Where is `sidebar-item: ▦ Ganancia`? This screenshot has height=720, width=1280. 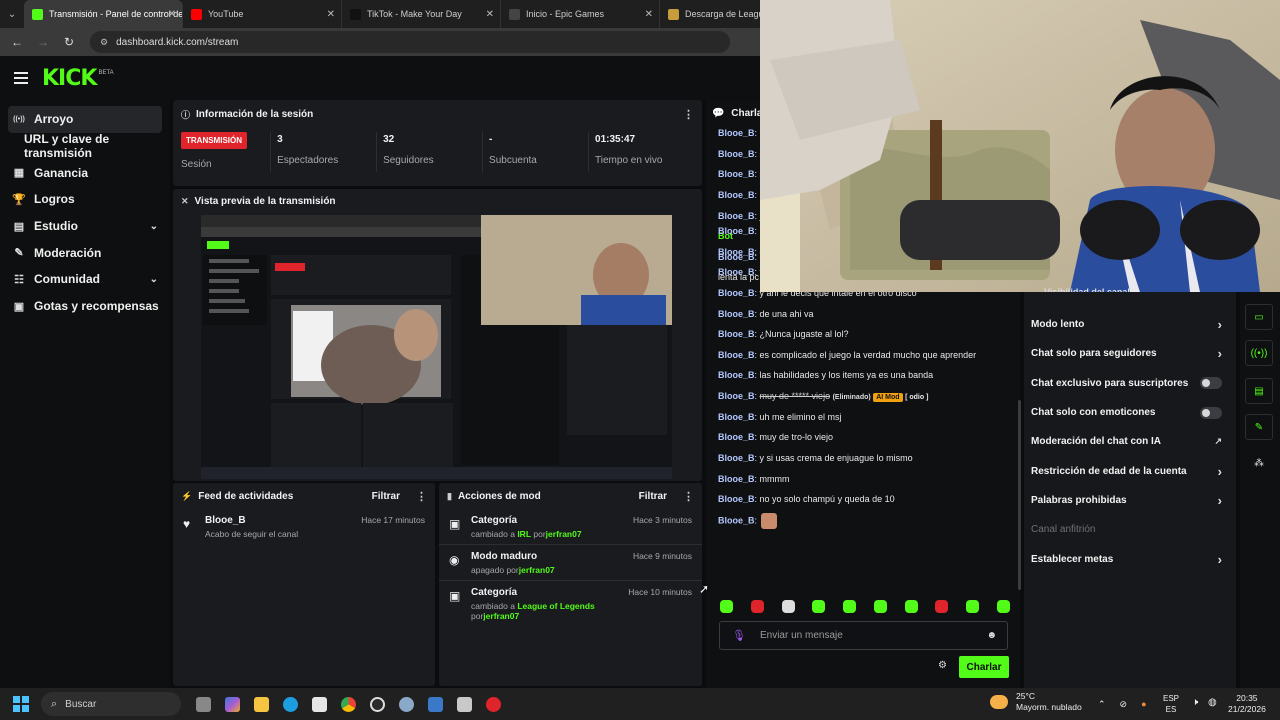
sidebar-item: ▦ Ganancia is located at coordinates (85, 172).